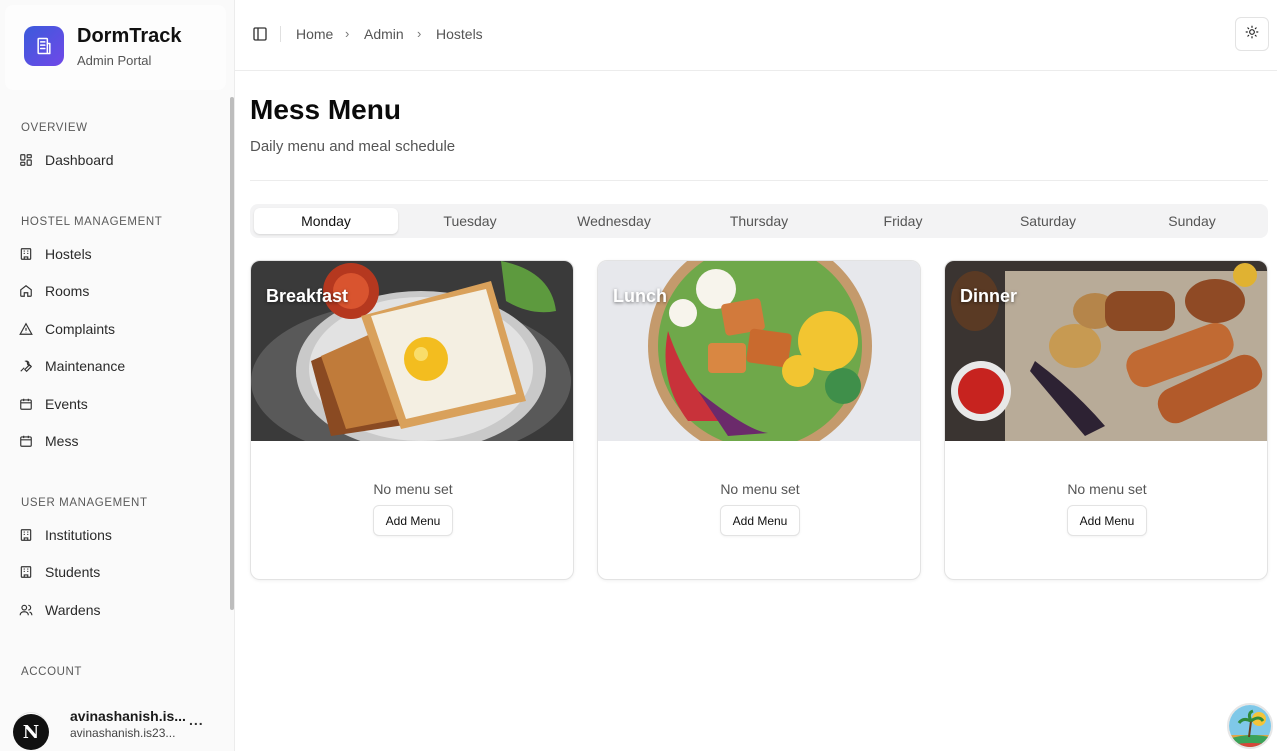 This screenshot has width=1277, height=751. Describe the element at coordinates (67, 291) in the screenshot. I see `sidebar-item-label: Rooms` at that location.